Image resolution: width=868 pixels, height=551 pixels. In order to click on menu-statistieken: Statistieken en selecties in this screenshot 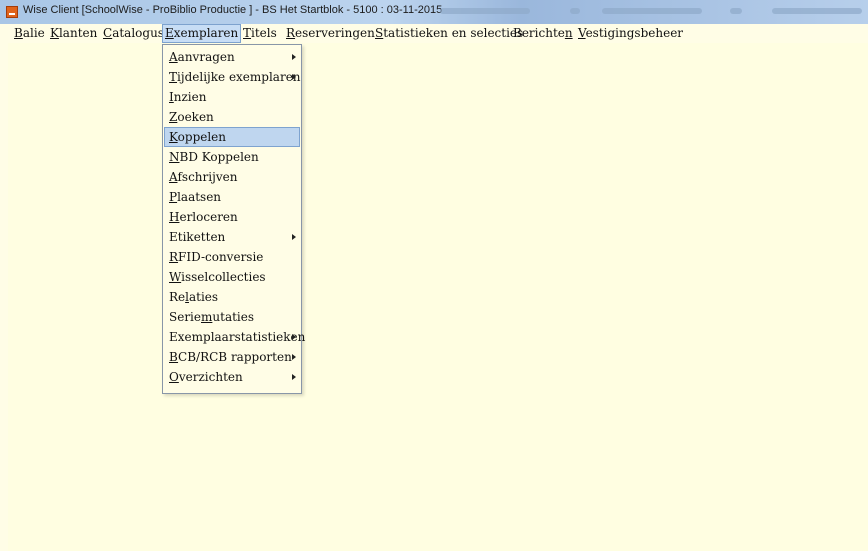, I will do `click(449, 33)`.